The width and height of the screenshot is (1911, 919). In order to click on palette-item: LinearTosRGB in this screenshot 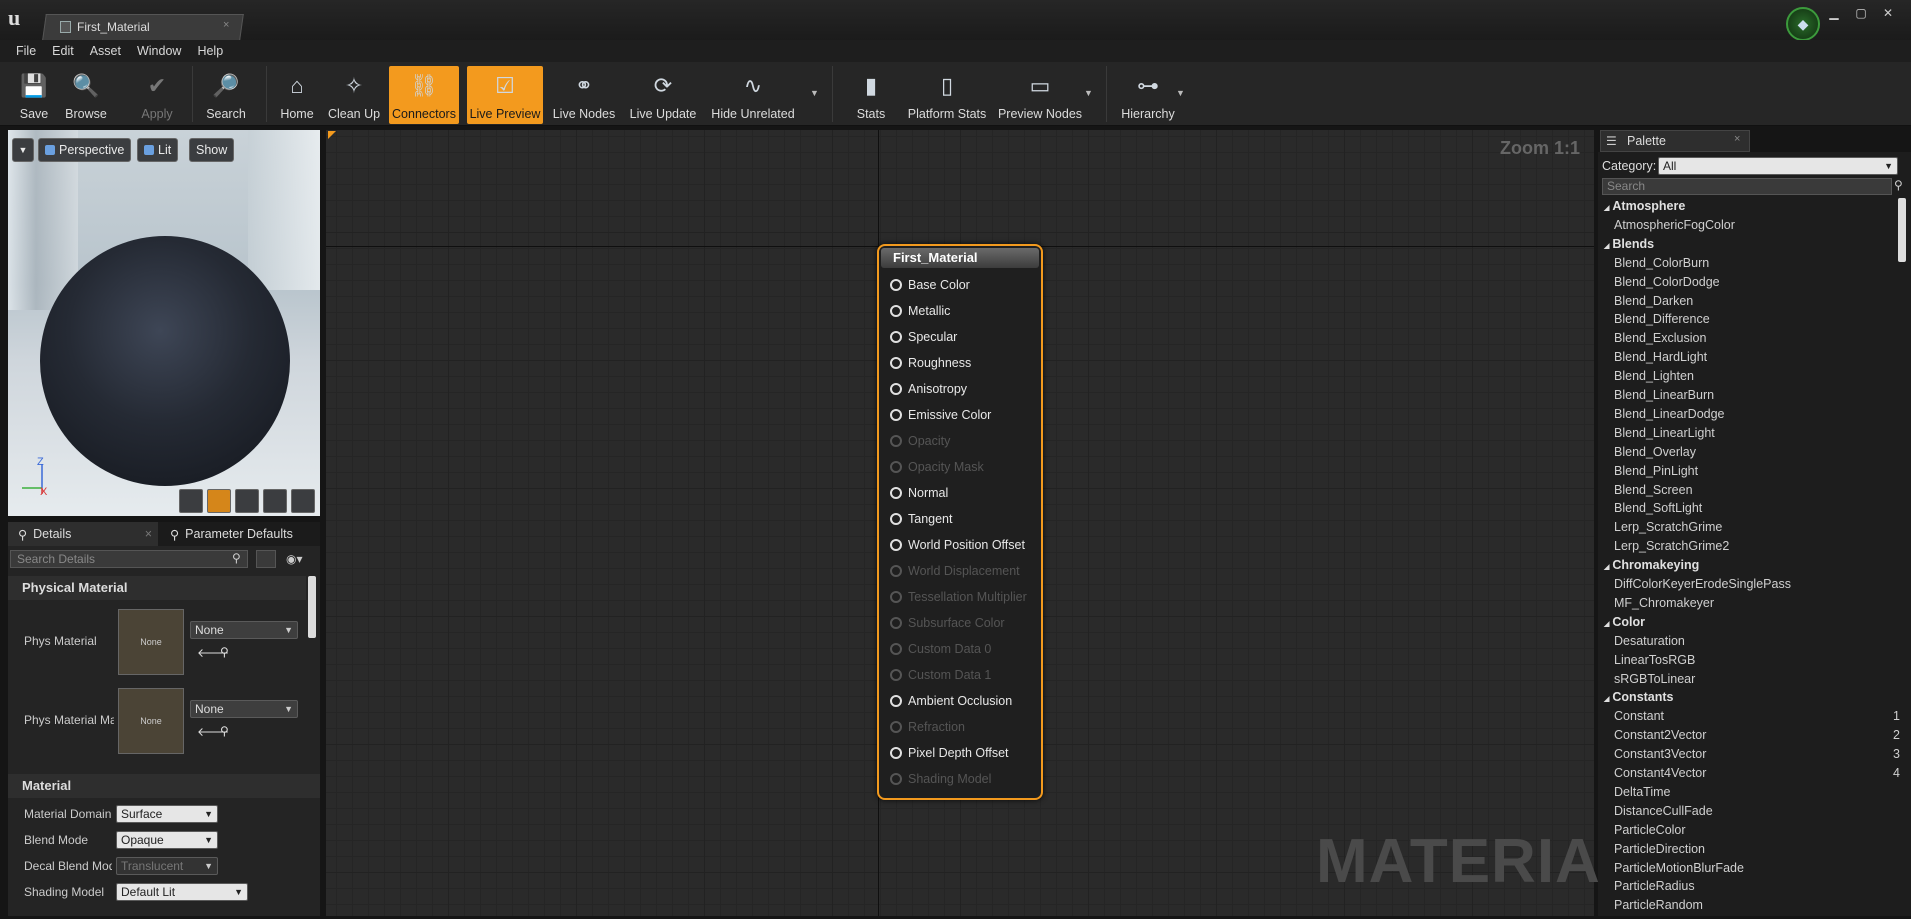, I will do `click(1759, 660)`.